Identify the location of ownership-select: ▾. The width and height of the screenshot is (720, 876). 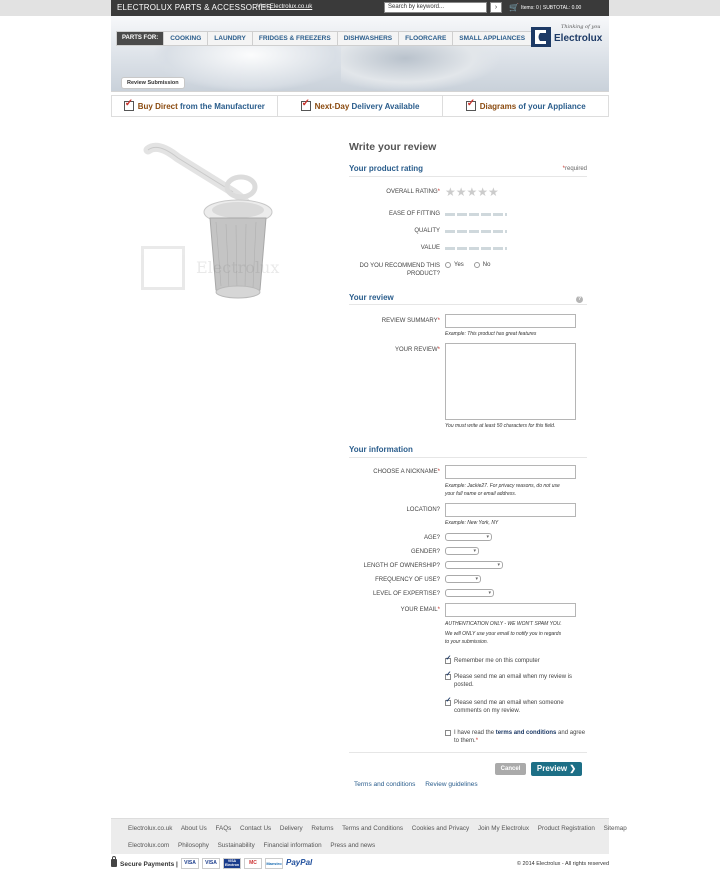
(474, 565).